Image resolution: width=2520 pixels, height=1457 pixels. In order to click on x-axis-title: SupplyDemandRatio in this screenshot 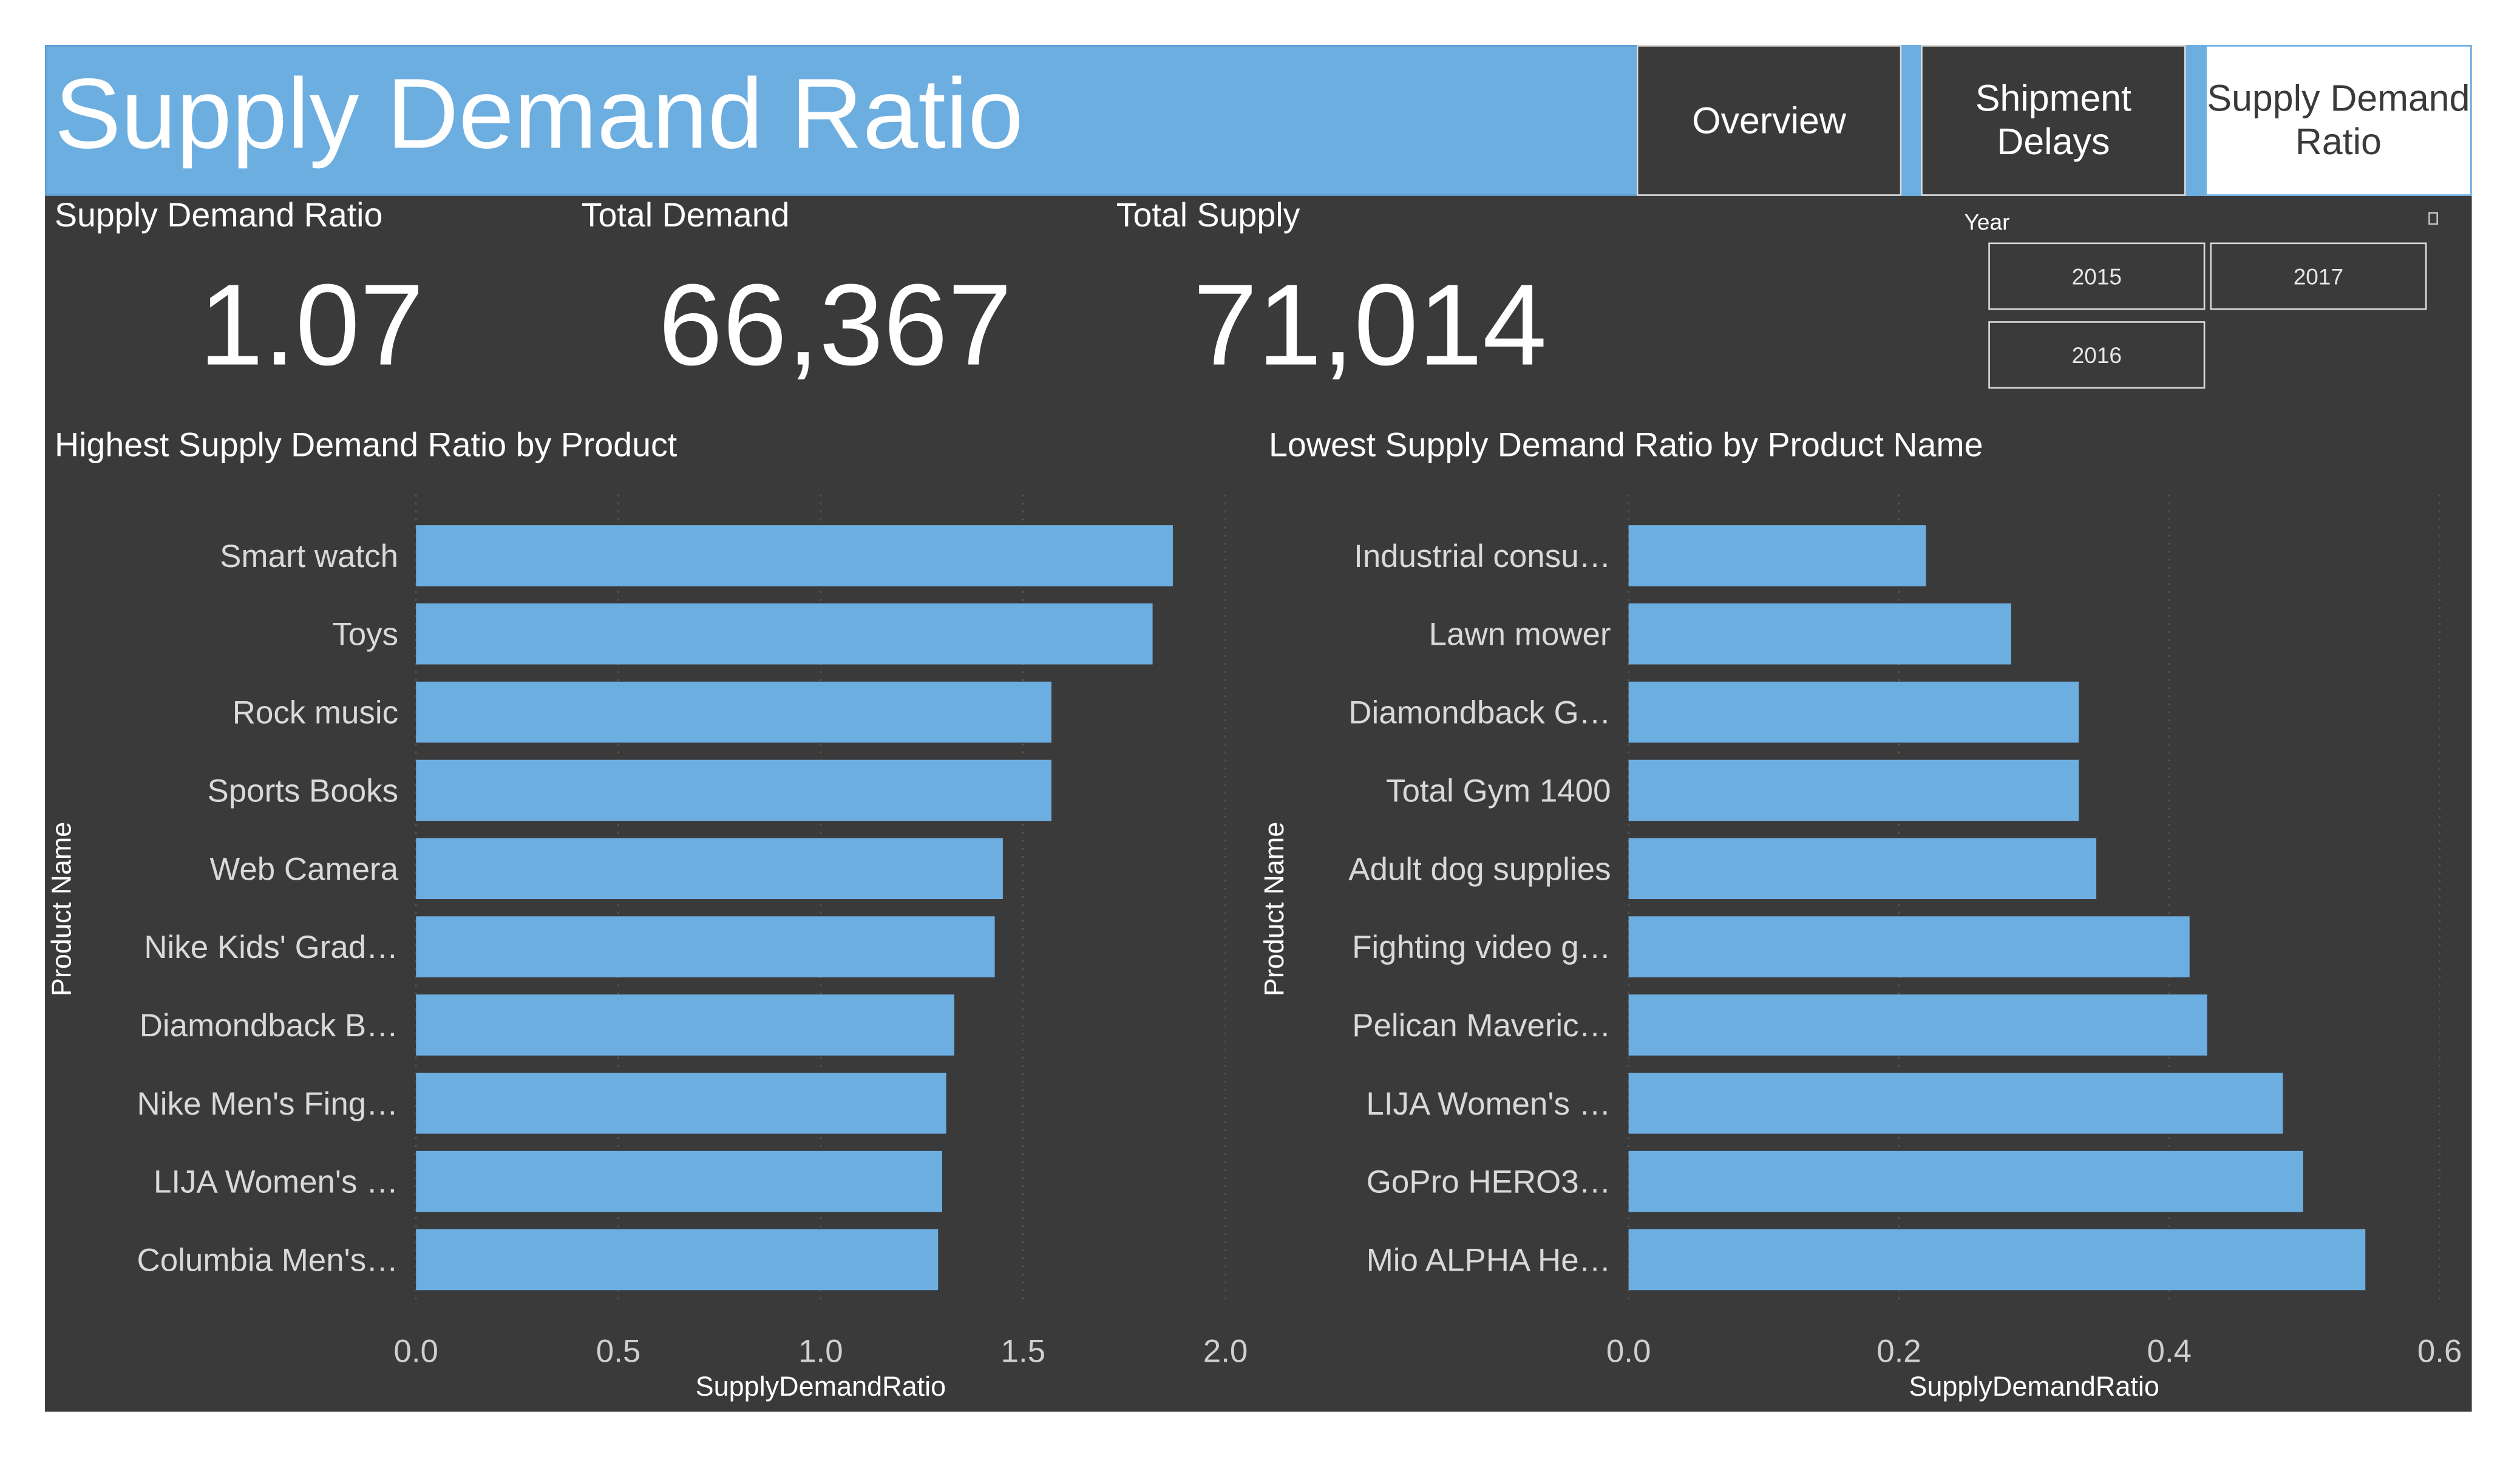, I will do `click(2034, 1386)`.